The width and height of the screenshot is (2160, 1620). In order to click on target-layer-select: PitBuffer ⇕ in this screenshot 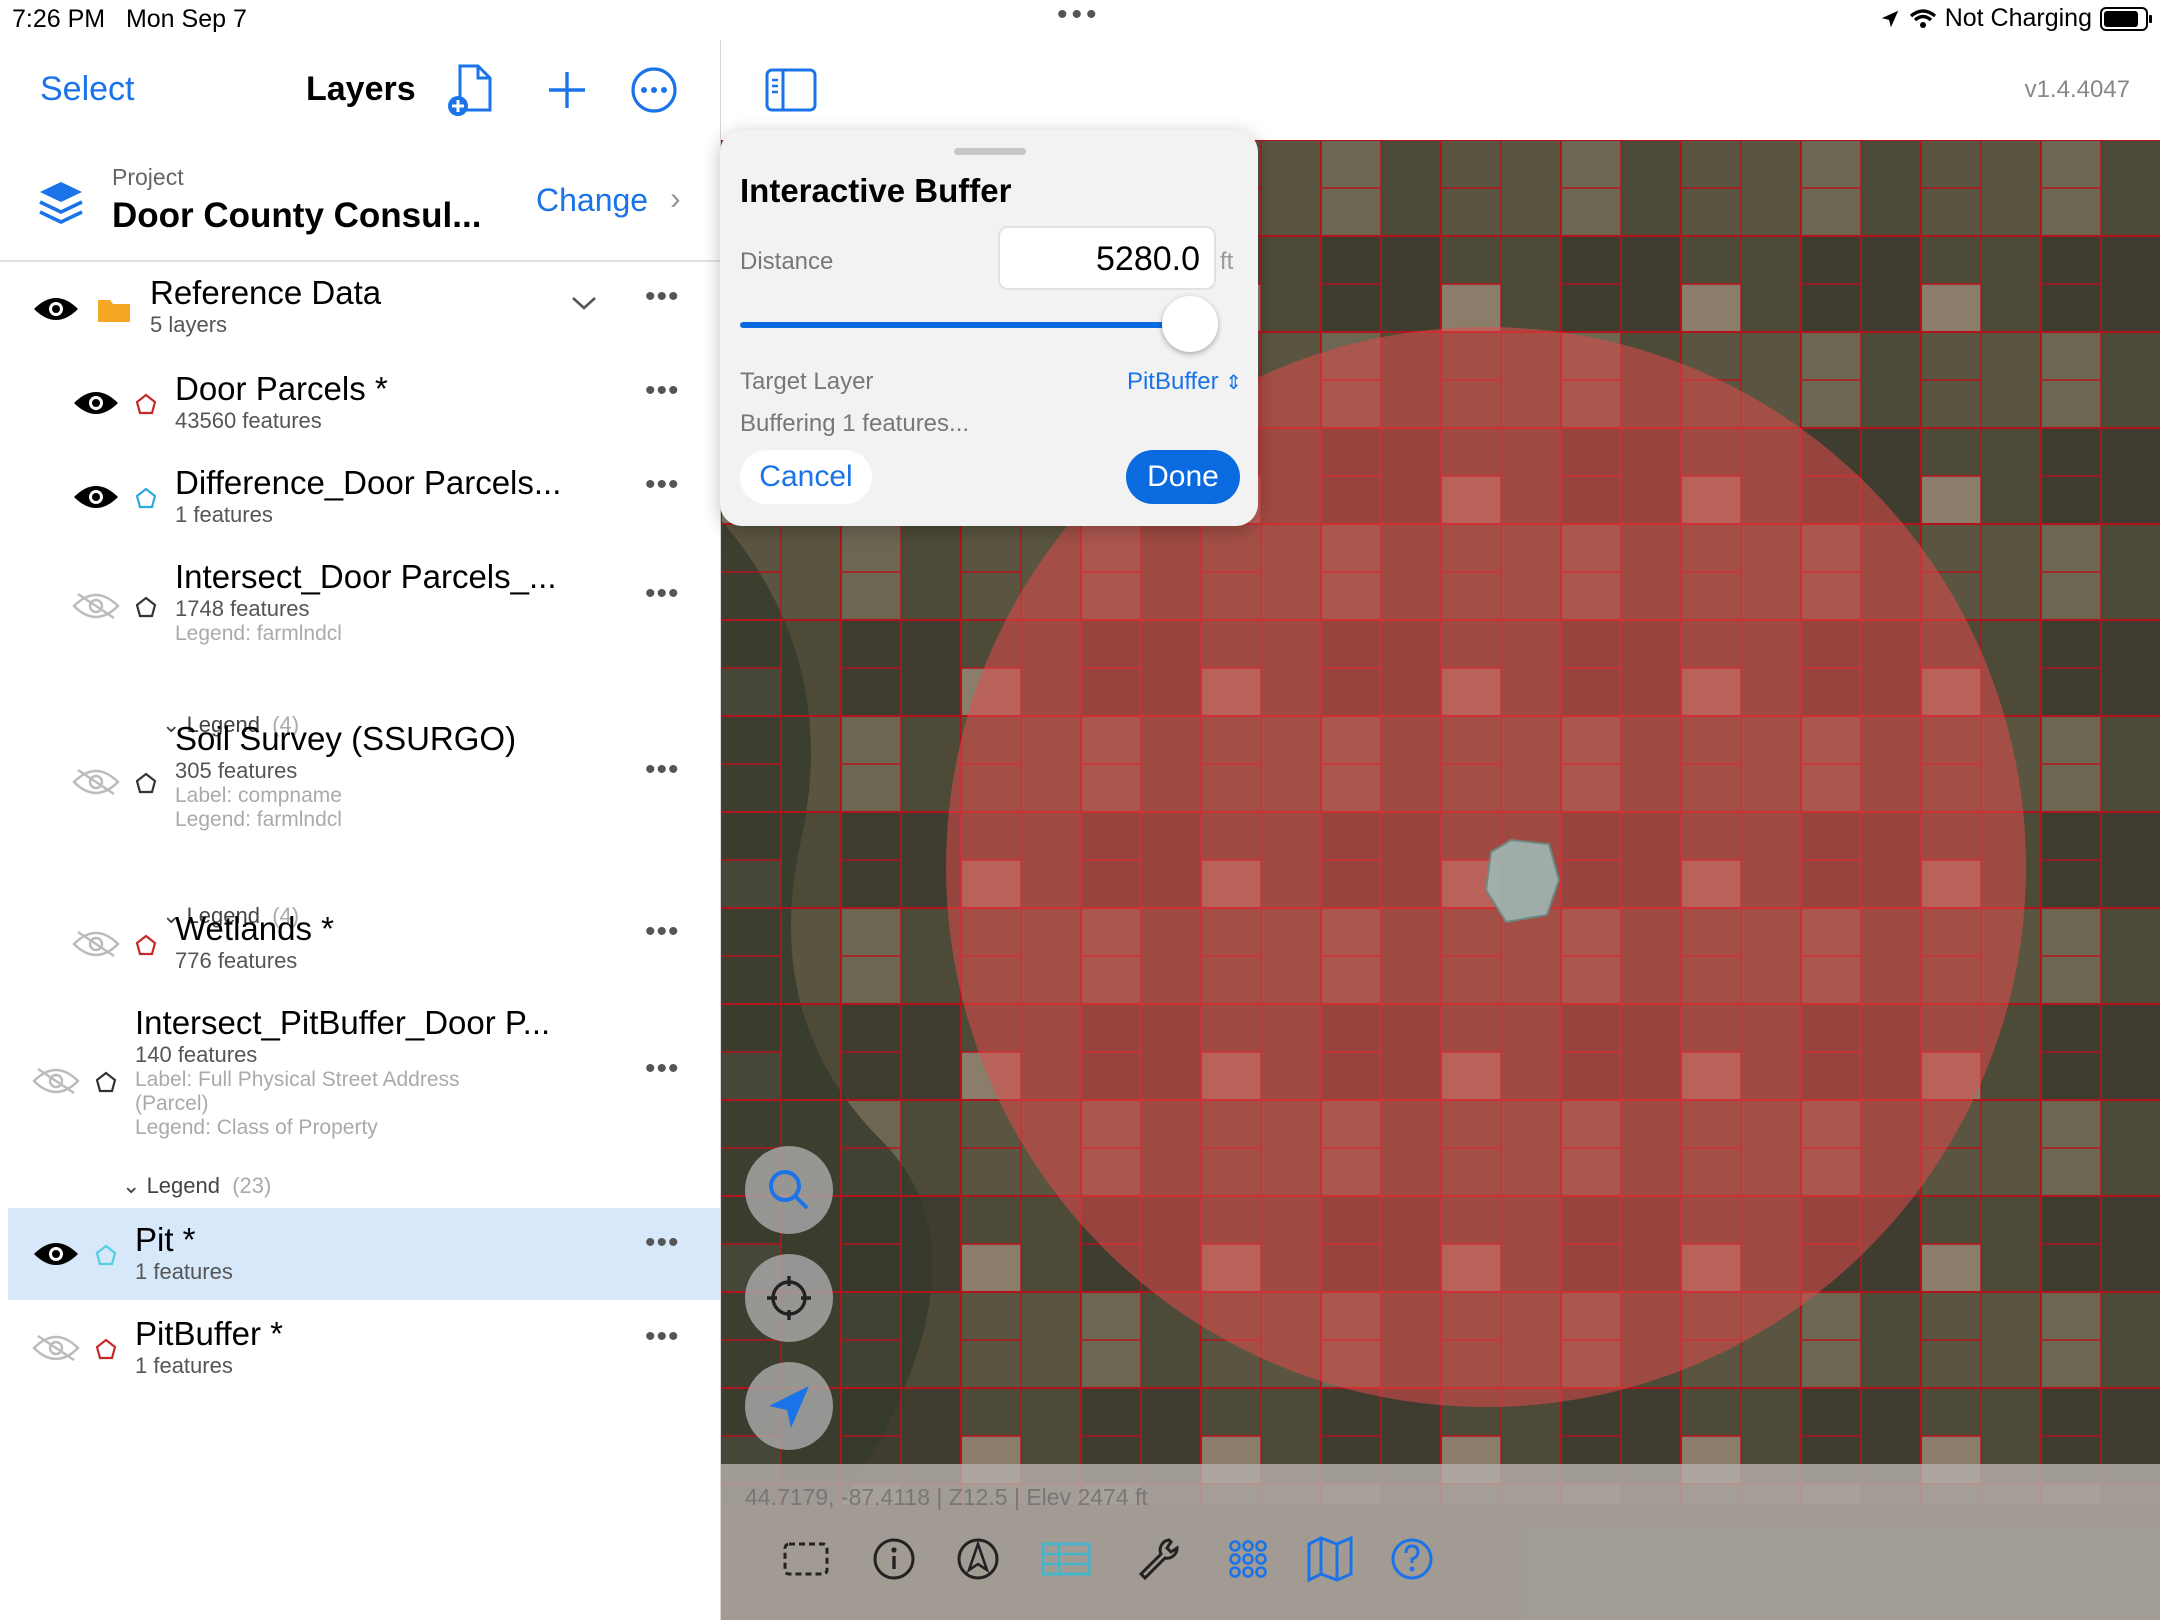, I will do `click(1184, 382)`.